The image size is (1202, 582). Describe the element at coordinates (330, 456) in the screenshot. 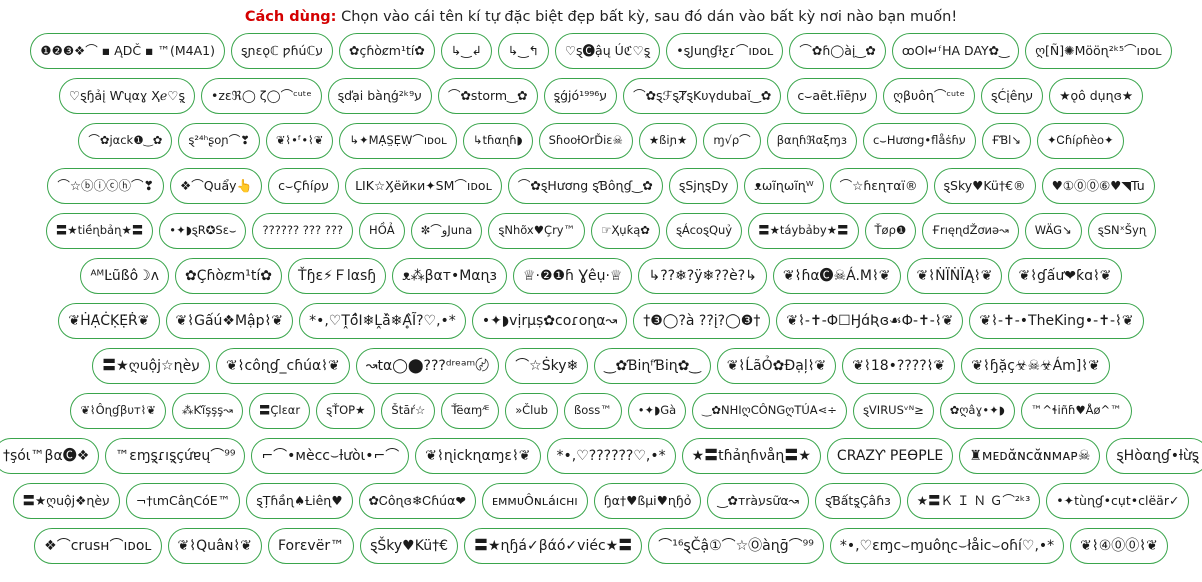

I see `name-chip: ⌐⌒•ᴍèᴄᴄ⌣ƚưòι•⌐⌒` at that location.